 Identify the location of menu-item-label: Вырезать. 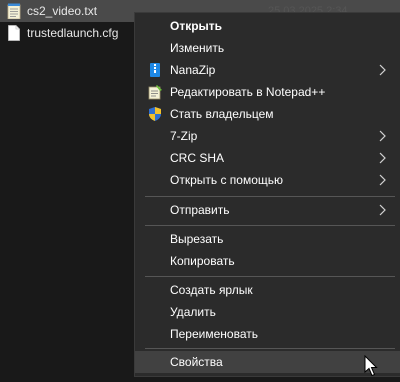
(197, 239).